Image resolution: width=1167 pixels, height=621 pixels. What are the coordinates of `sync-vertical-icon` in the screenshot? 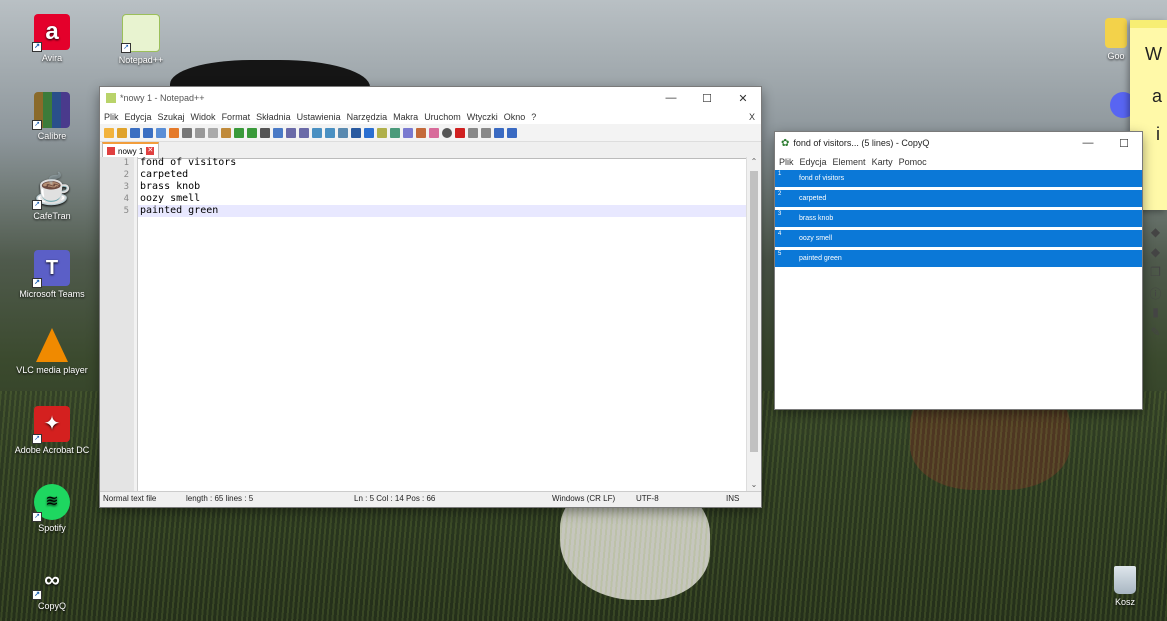 It's located at (317, 132).